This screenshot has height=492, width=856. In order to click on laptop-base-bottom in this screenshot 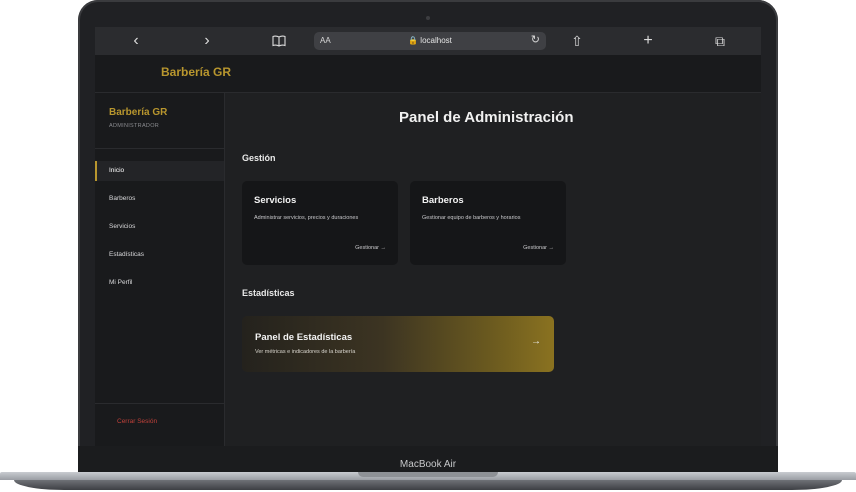, I will do `click(428, 485)`.